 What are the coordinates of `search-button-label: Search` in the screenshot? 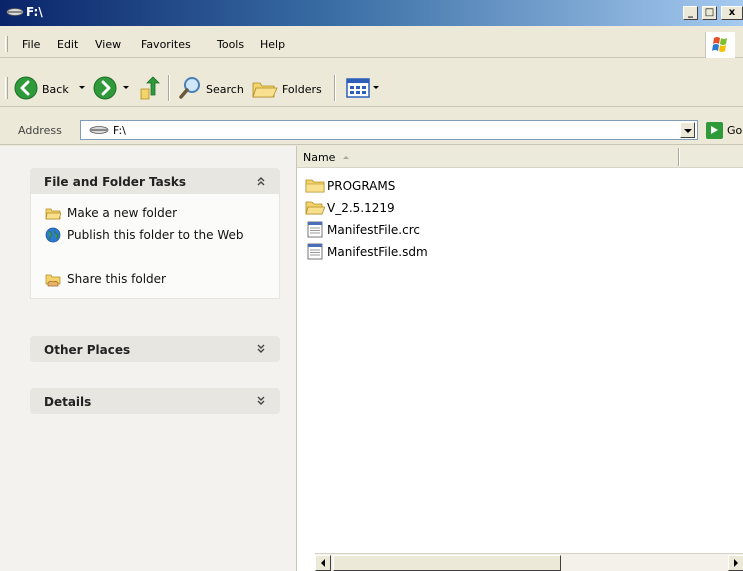 It's located at (225, 89).